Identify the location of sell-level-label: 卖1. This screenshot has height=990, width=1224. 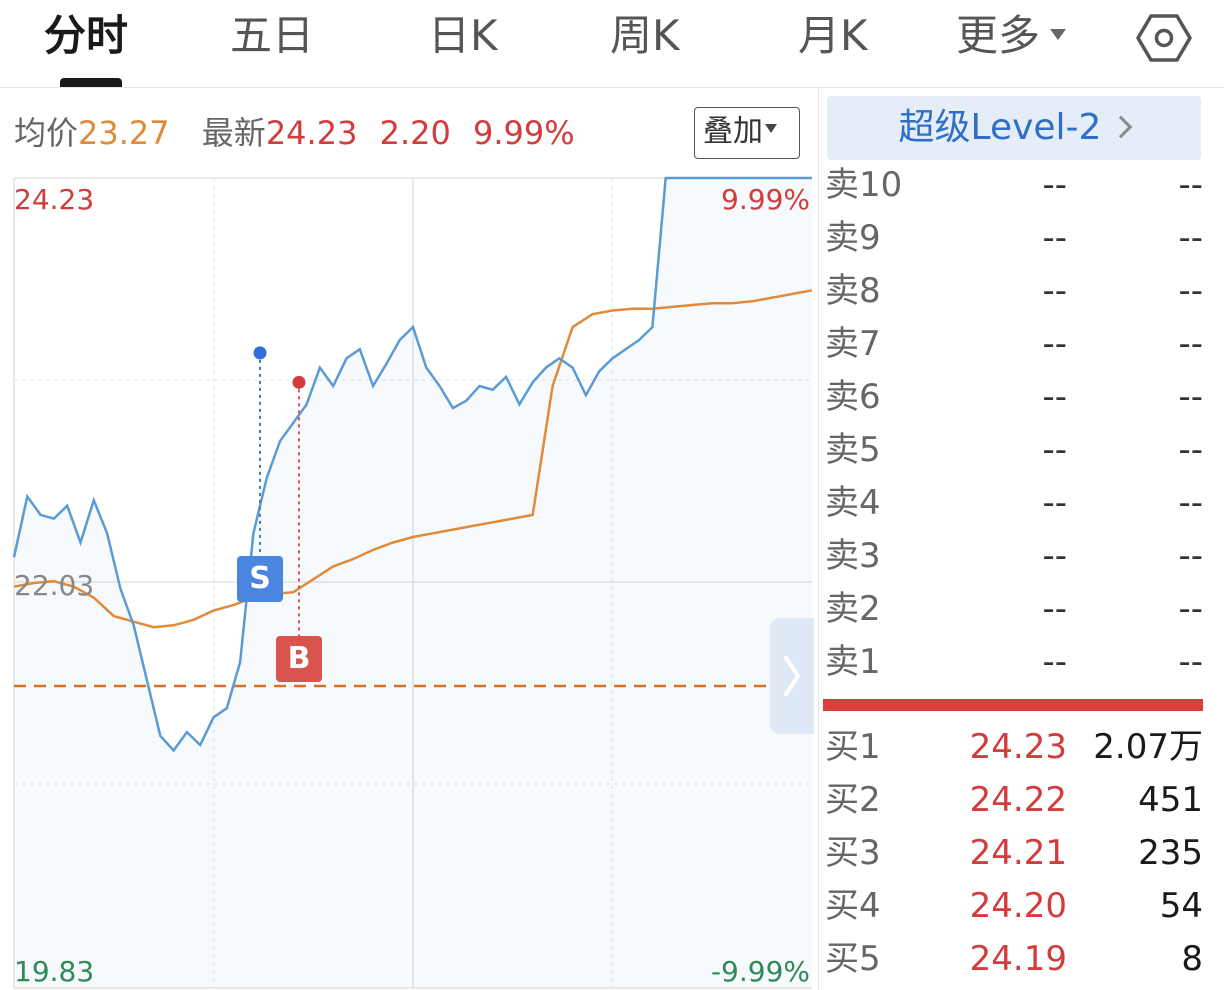
(853, 662).